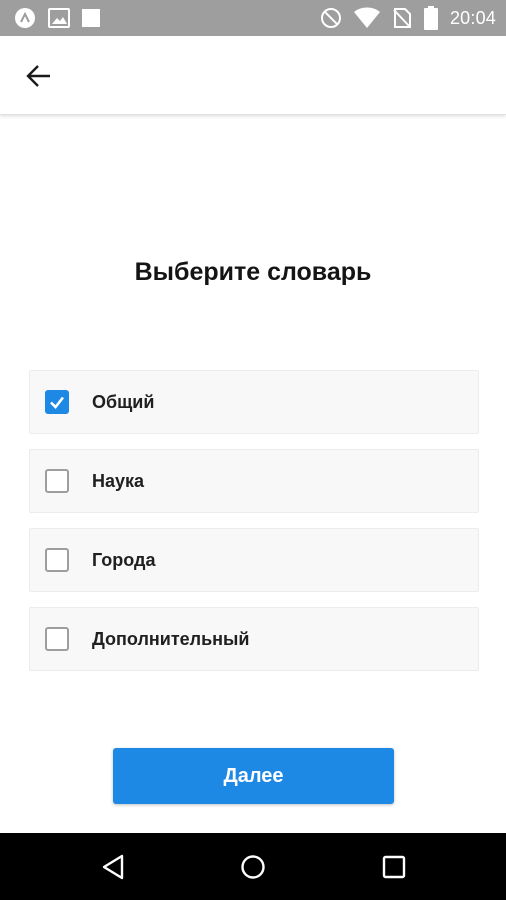 The image size is (506, 900). I want to click on status-left-icons, so click(57, 18).